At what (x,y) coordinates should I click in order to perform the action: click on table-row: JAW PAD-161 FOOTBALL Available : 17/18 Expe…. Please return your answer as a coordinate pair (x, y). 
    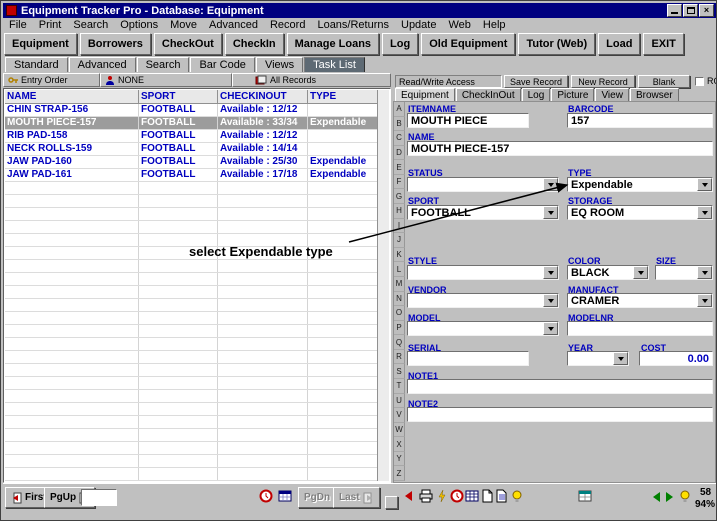
    Looking at the image, I should click on (191, 175).